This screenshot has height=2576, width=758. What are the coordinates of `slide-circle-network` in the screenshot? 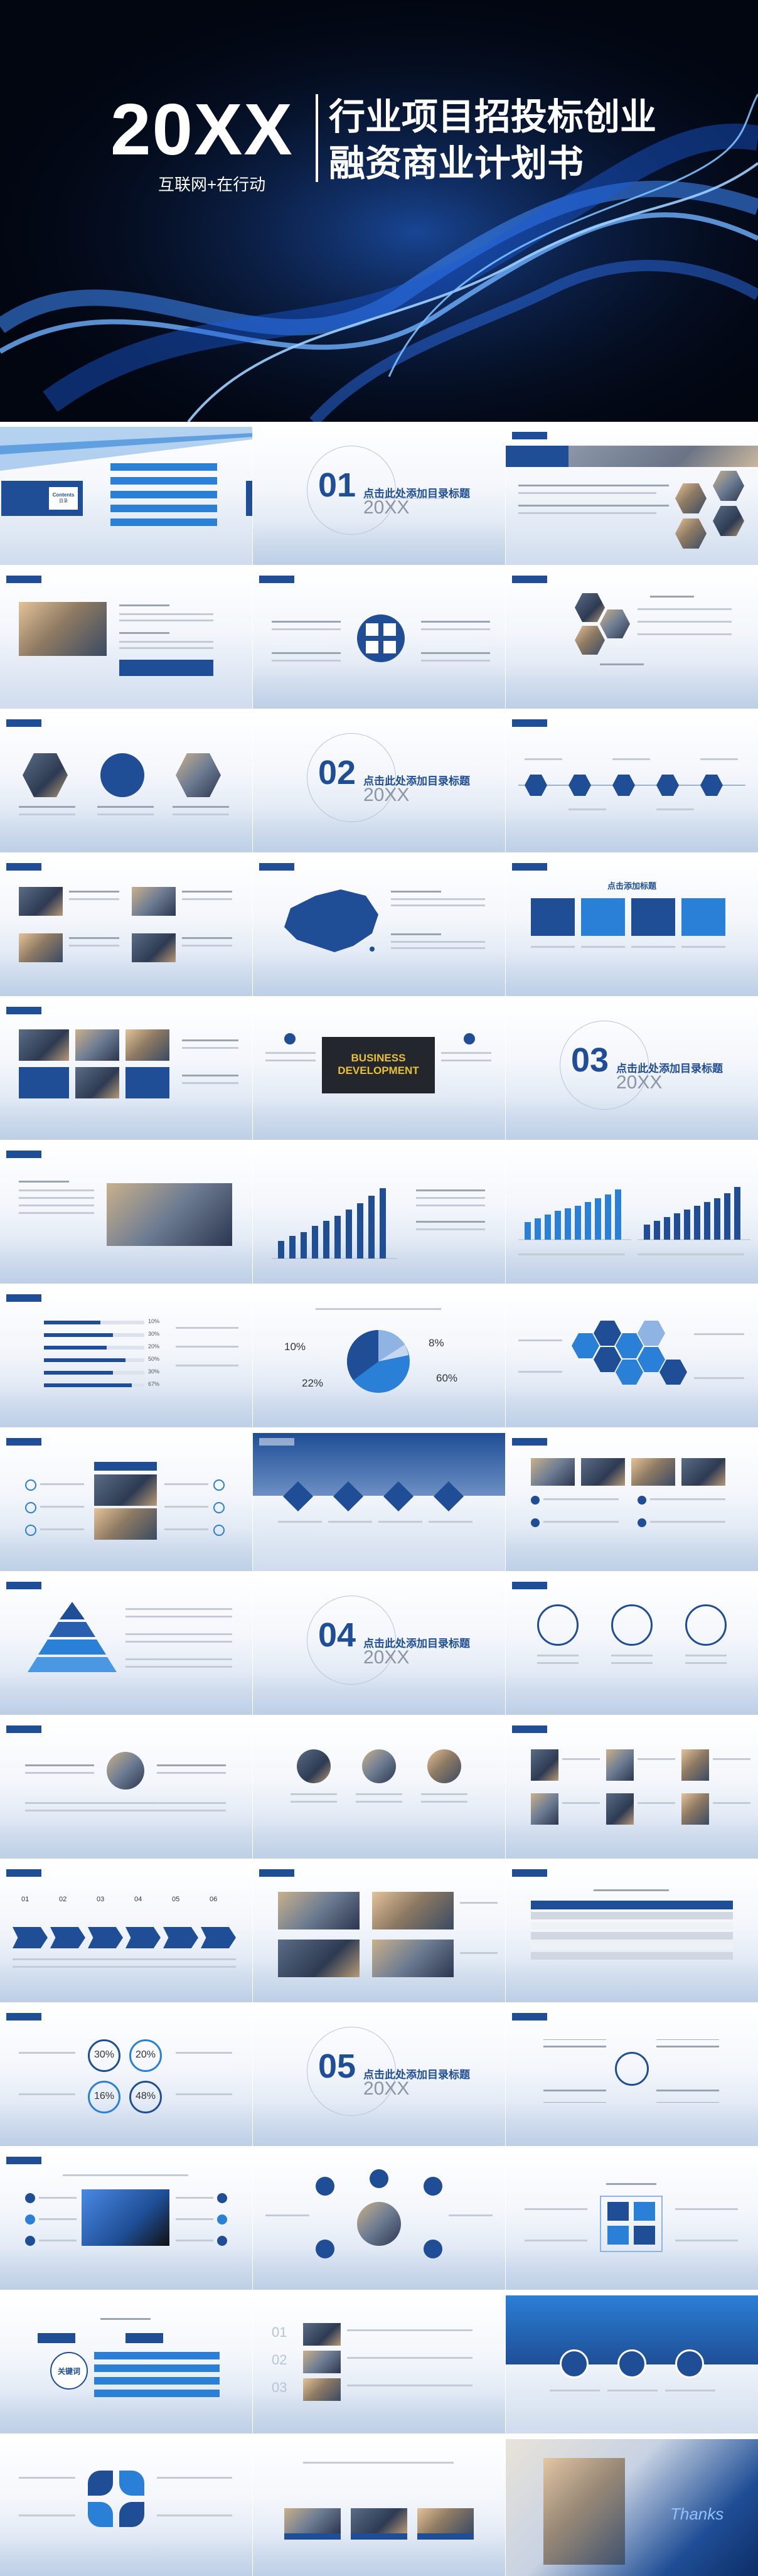 It's located at (379, 2221).